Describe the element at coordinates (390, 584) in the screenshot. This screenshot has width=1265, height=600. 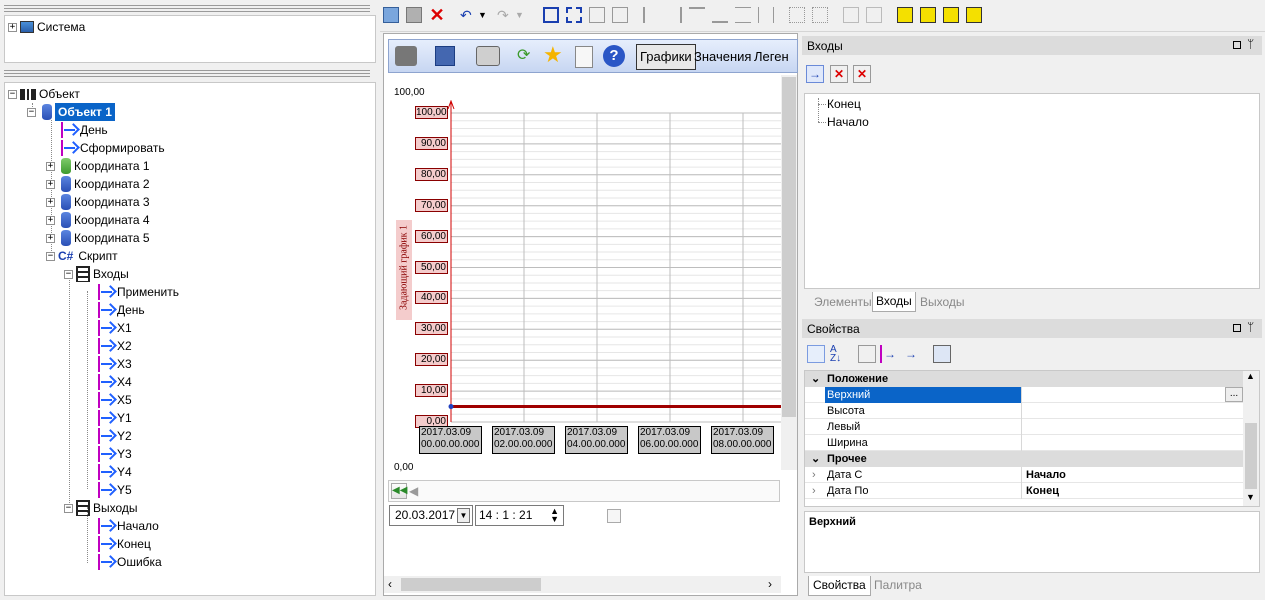
I see `chevron-left-icon: ‹` at that location.